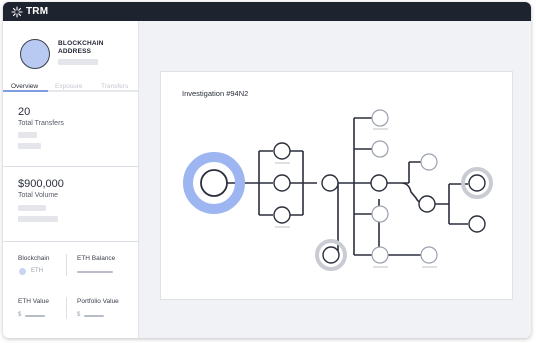 The height and width of the screenshot is (343, 536). What do you see at coordinates (98, 301) in the screenshot?
I see `portfolio-value-label: Portfolio Value` at bounding box center [98, 301].